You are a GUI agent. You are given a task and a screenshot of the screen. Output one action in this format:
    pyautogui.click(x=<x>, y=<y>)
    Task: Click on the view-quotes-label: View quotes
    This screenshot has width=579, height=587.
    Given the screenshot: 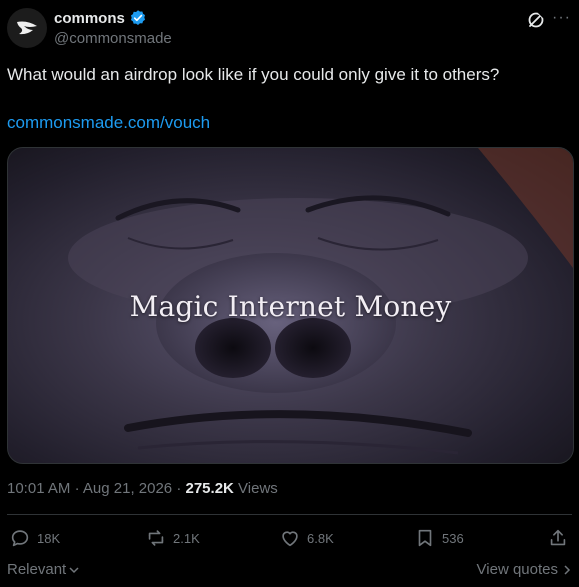 What is the action you would take?
    pyautogui.click(x=517, y=569)
    